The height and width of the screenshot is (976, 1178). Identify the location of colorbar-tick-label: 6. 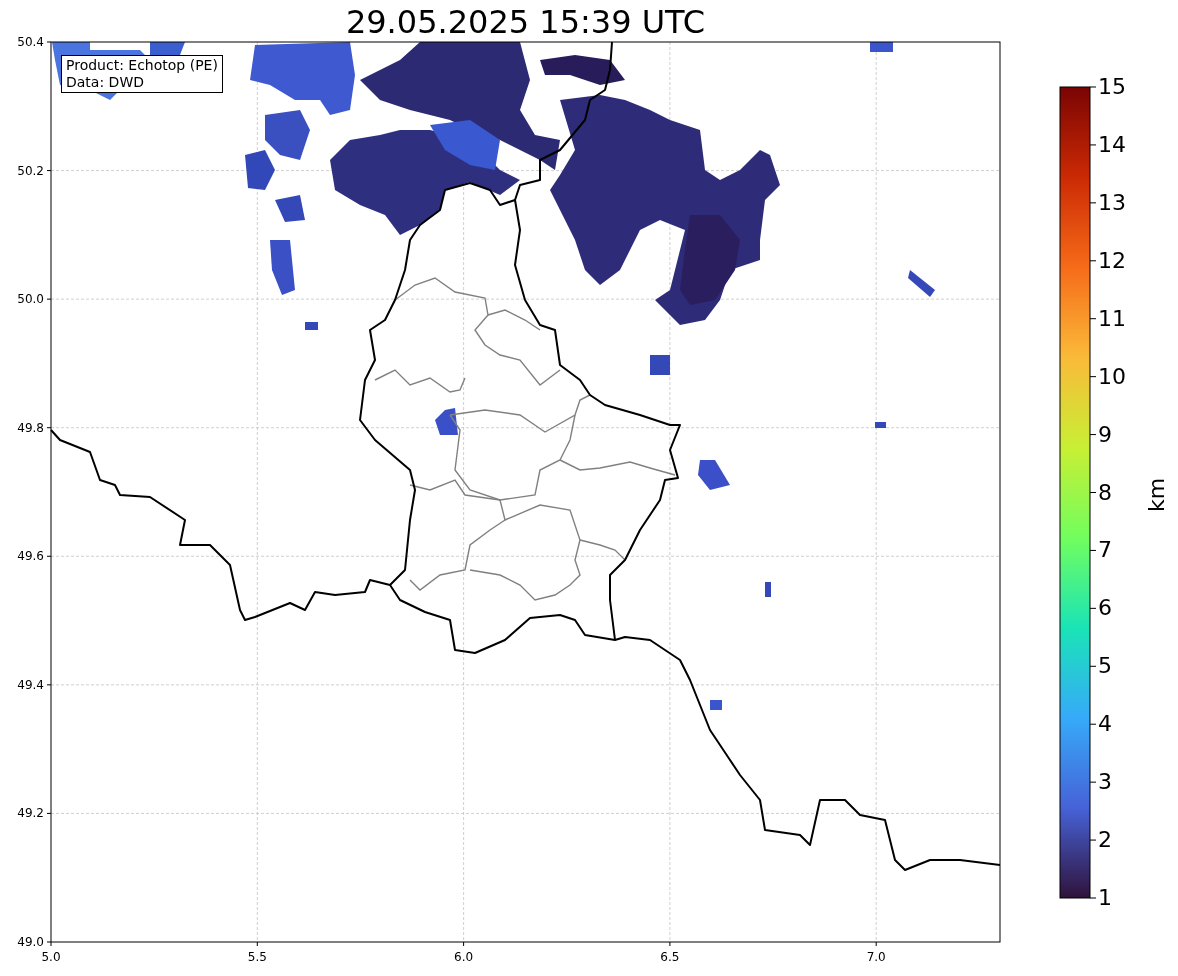
(1105, 608).